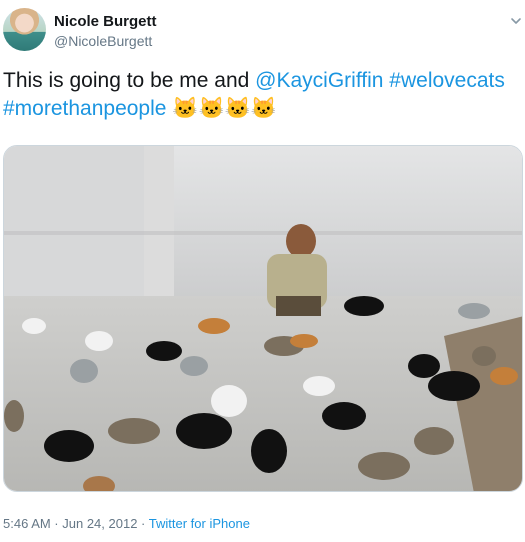 Image resolution: width=525 pixels, height=542 pixels. I want to click on mention-link: @KayciGriffin, so click(319, 80).